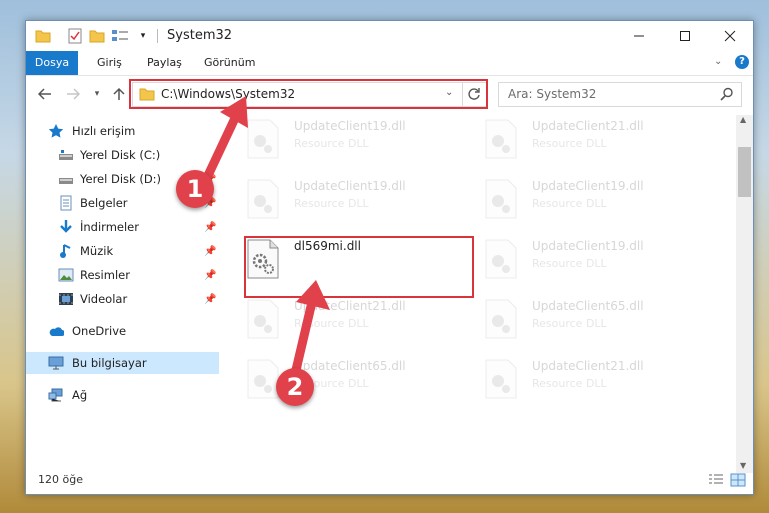  I want to click on folder-icon, so click(43, 36).